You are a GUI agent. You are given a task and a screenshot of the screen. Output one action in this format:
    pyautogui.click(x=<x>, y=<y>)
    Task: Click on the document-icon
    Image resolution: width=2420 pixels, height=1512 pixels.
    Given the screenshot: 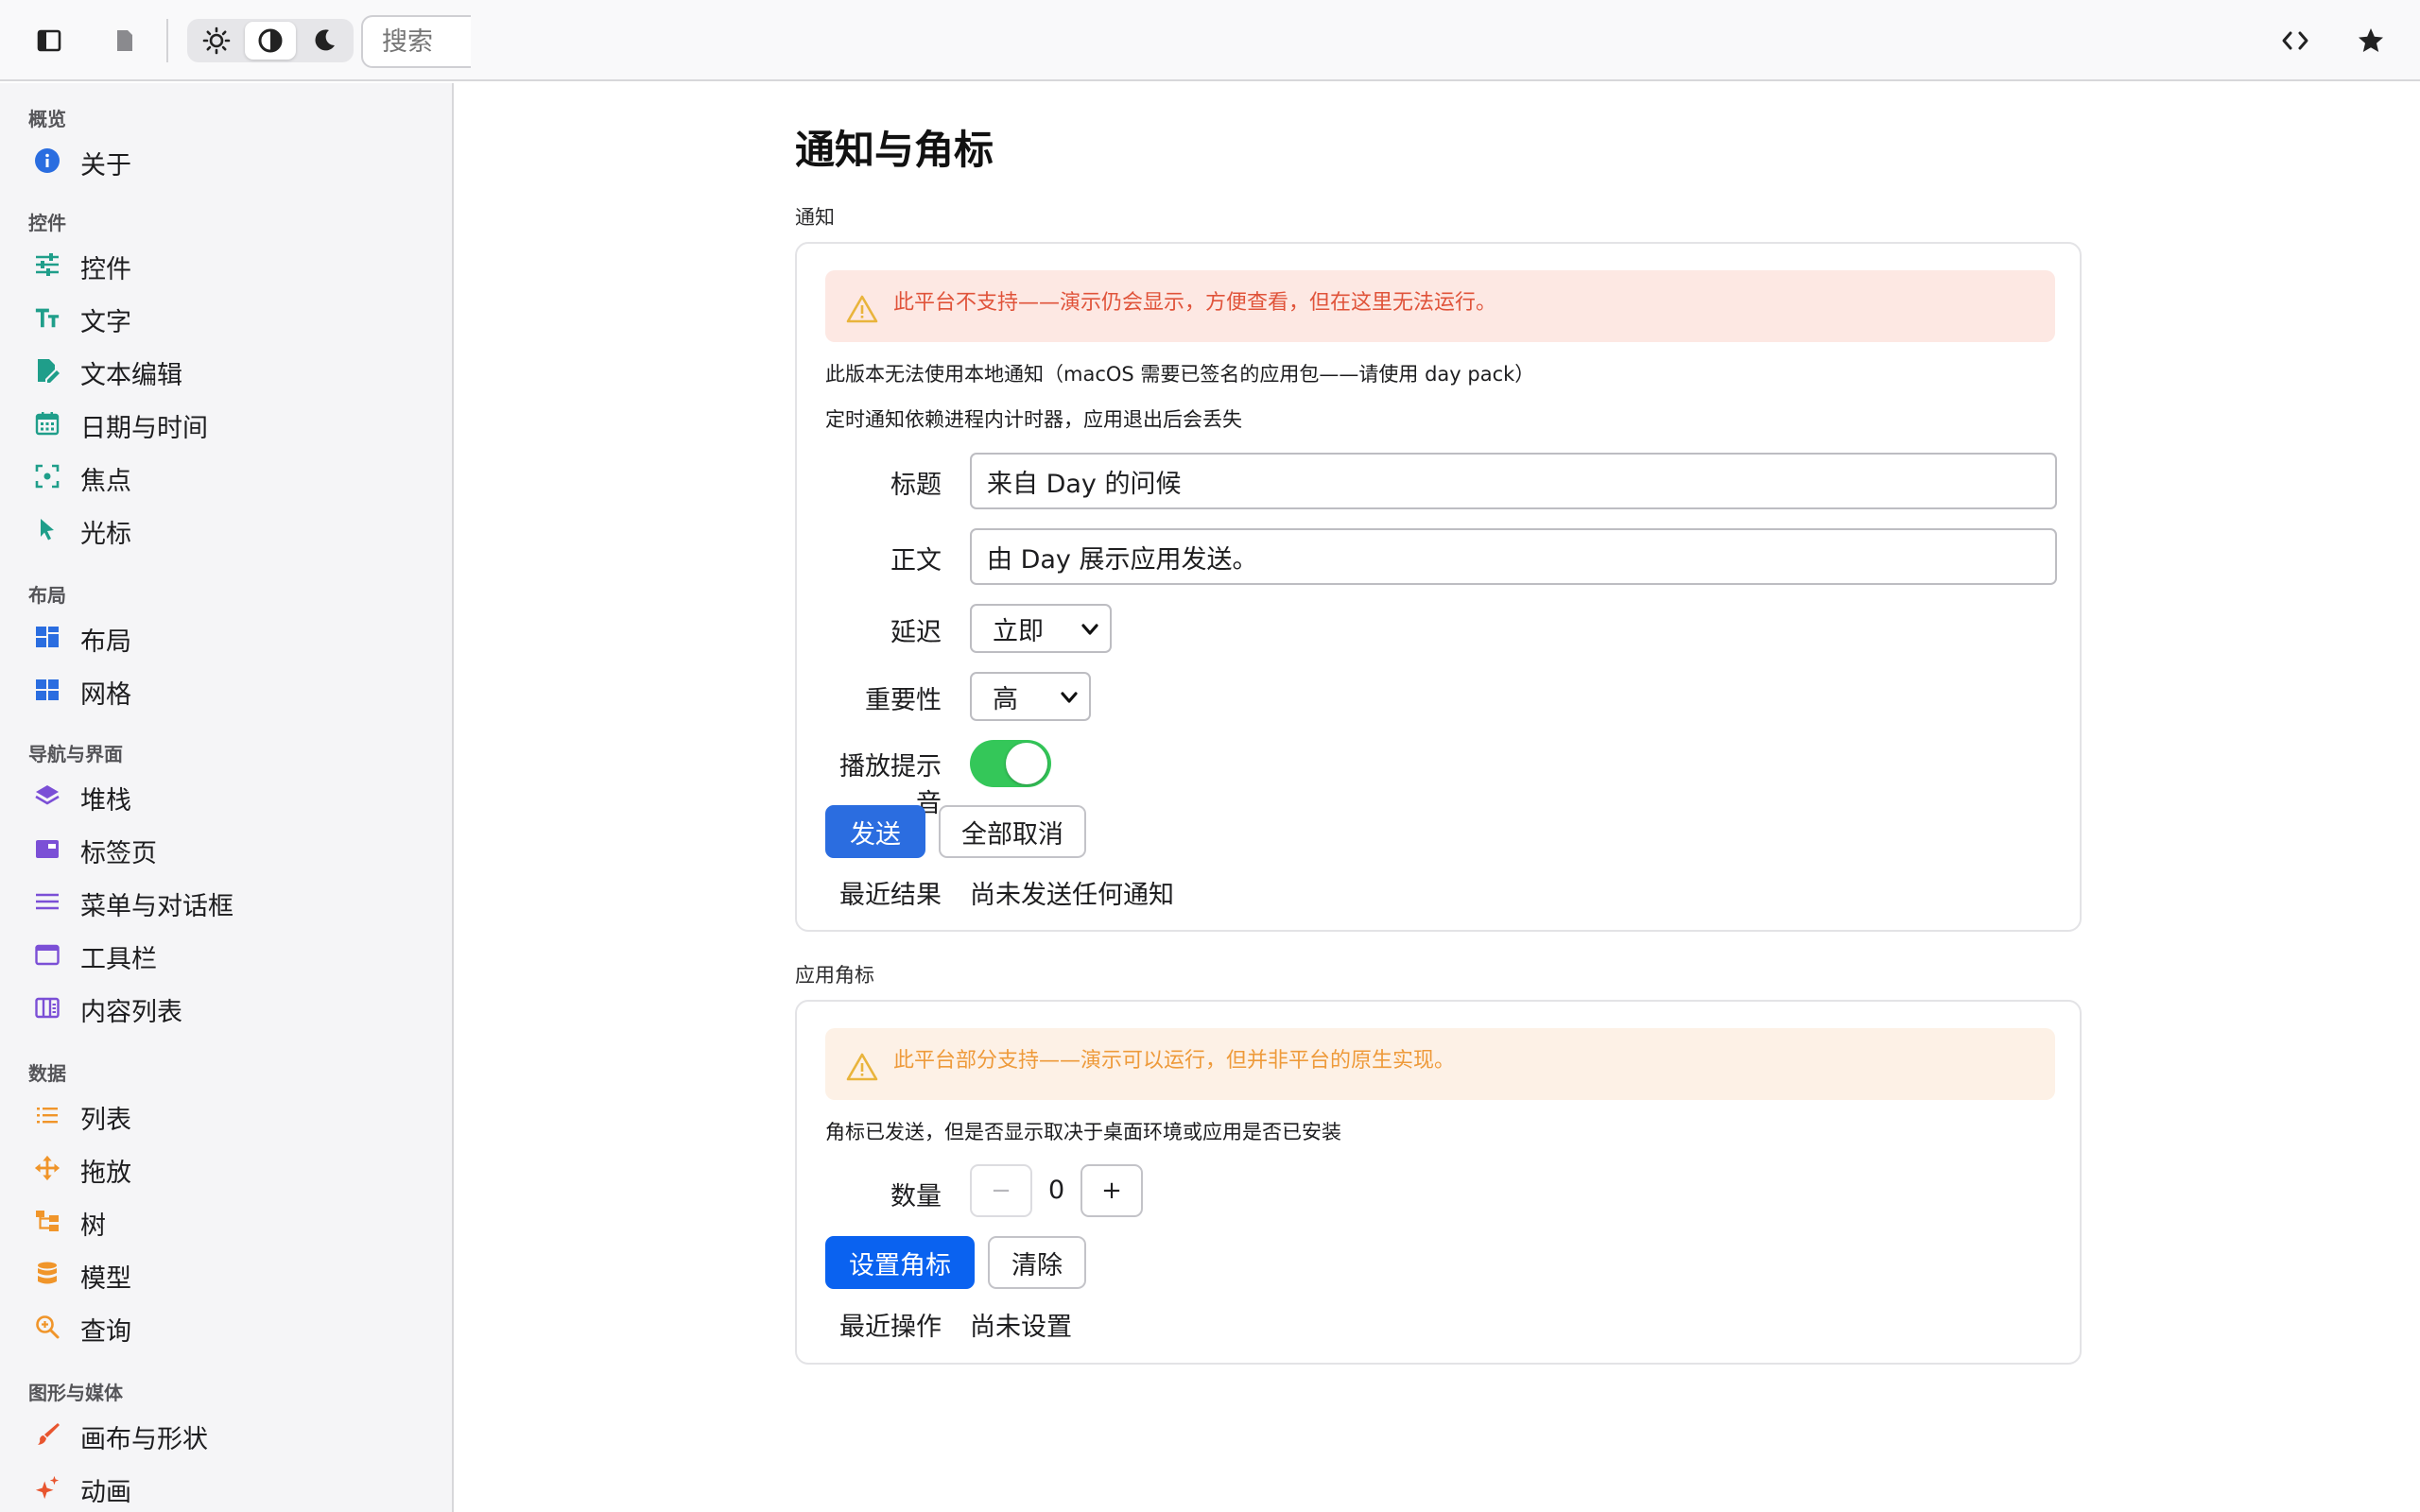 What is the action you would take?
    pyautogui.click(x=124, y=40)
    